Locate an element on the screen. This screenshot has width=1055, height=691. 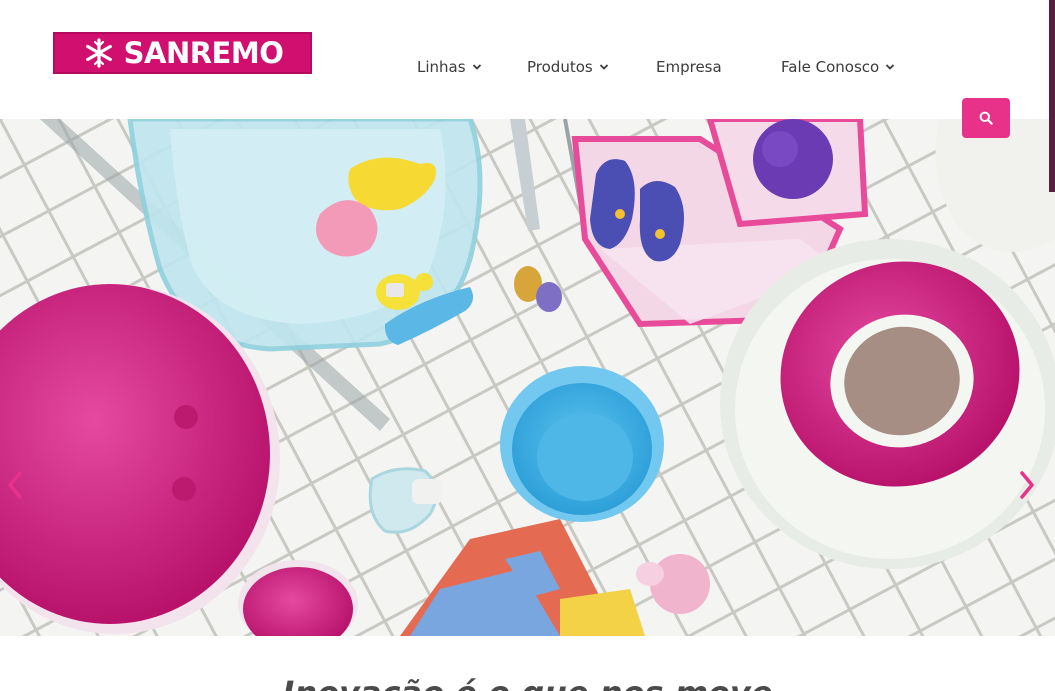
chevron-left-icon is located at coordinates (15, 485).